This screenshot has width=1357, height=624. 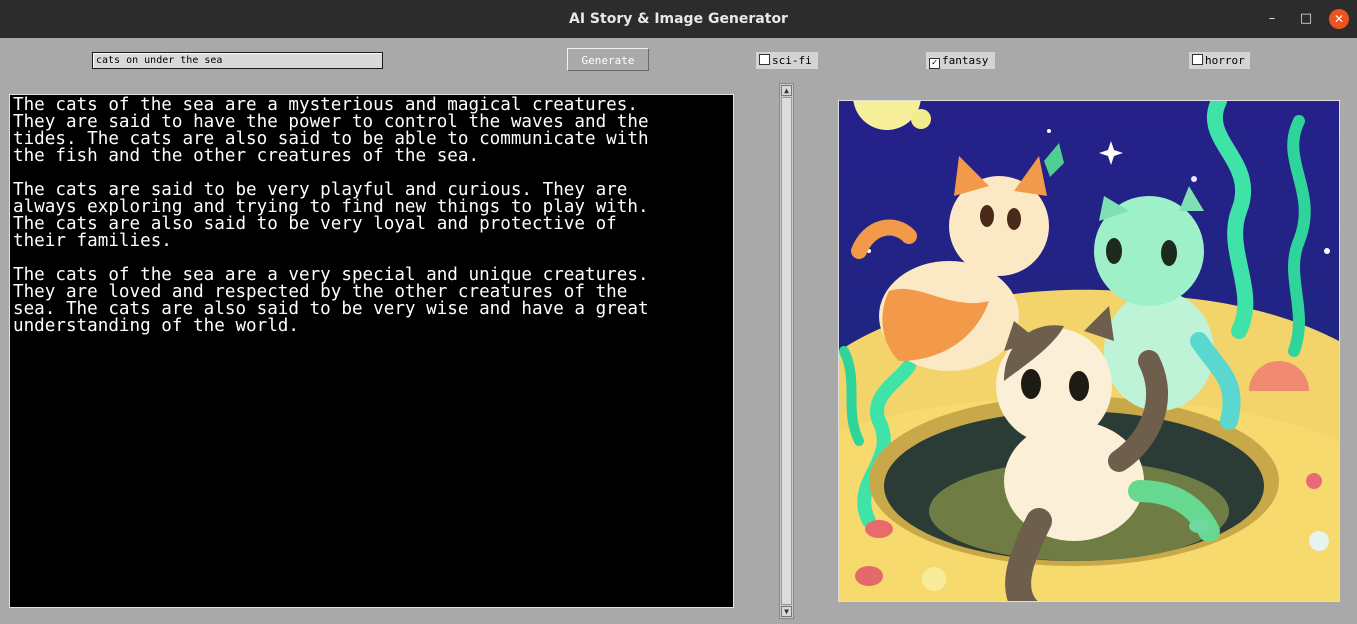 What do you see at coordinates (1306, 19) in the screenshot?
I see `maximize-button: □` at bounding box center [1306, 19].